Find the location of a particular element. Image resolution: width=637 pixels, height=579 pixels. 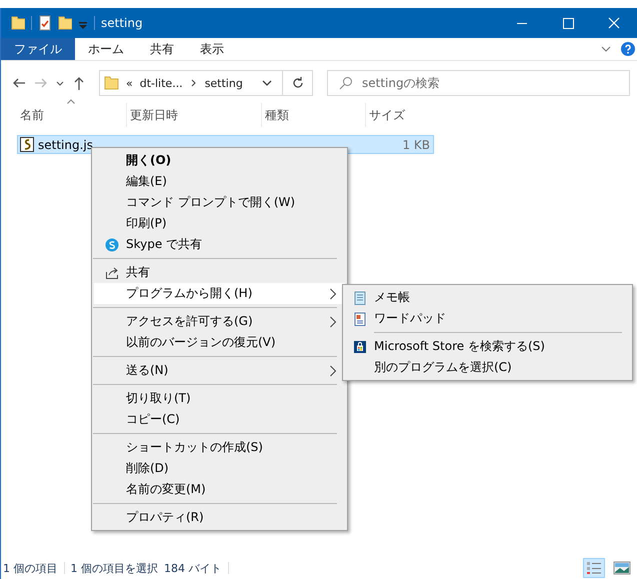

menu-item: コマンド プロンプトで開く(W) is located at coordinates (219, 202).